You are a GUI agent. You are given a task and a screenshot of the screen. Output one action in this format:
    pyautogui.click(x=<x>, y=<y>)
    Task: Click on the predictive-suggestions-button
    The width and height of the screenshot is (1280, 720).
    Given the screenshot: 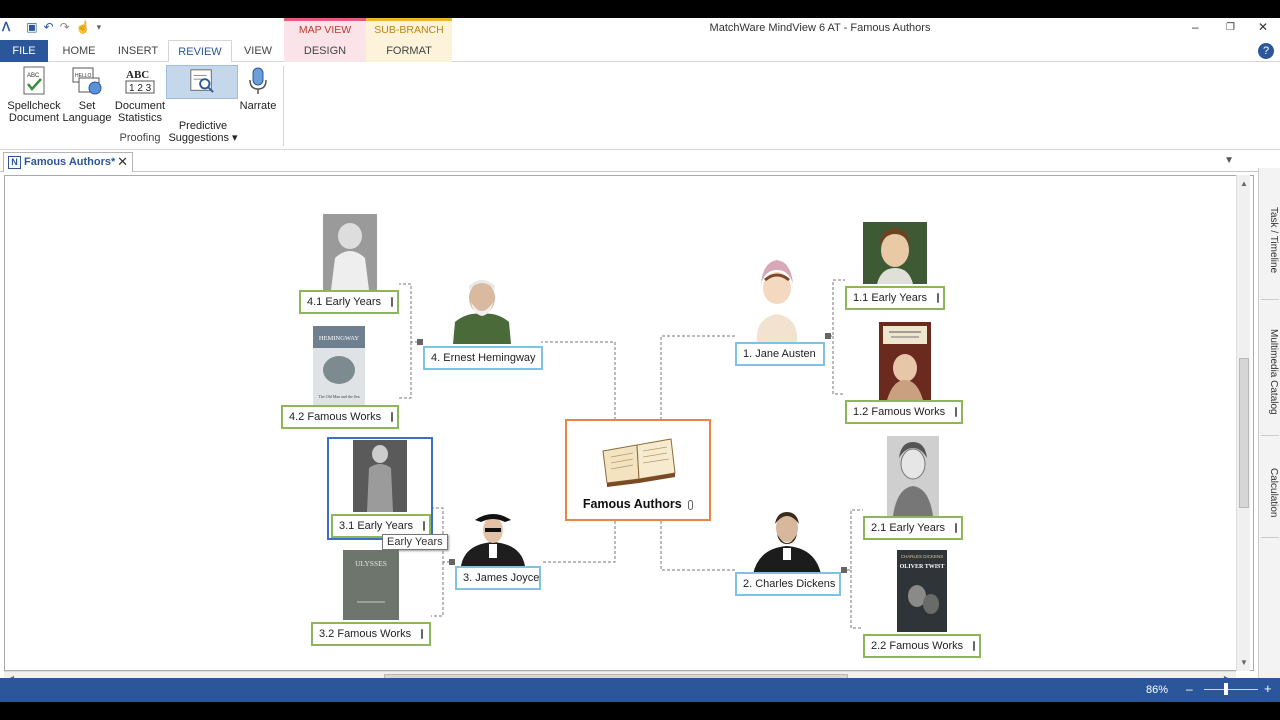 What is the action you would take?
    pyautogui.click(x=202, y=82)
    